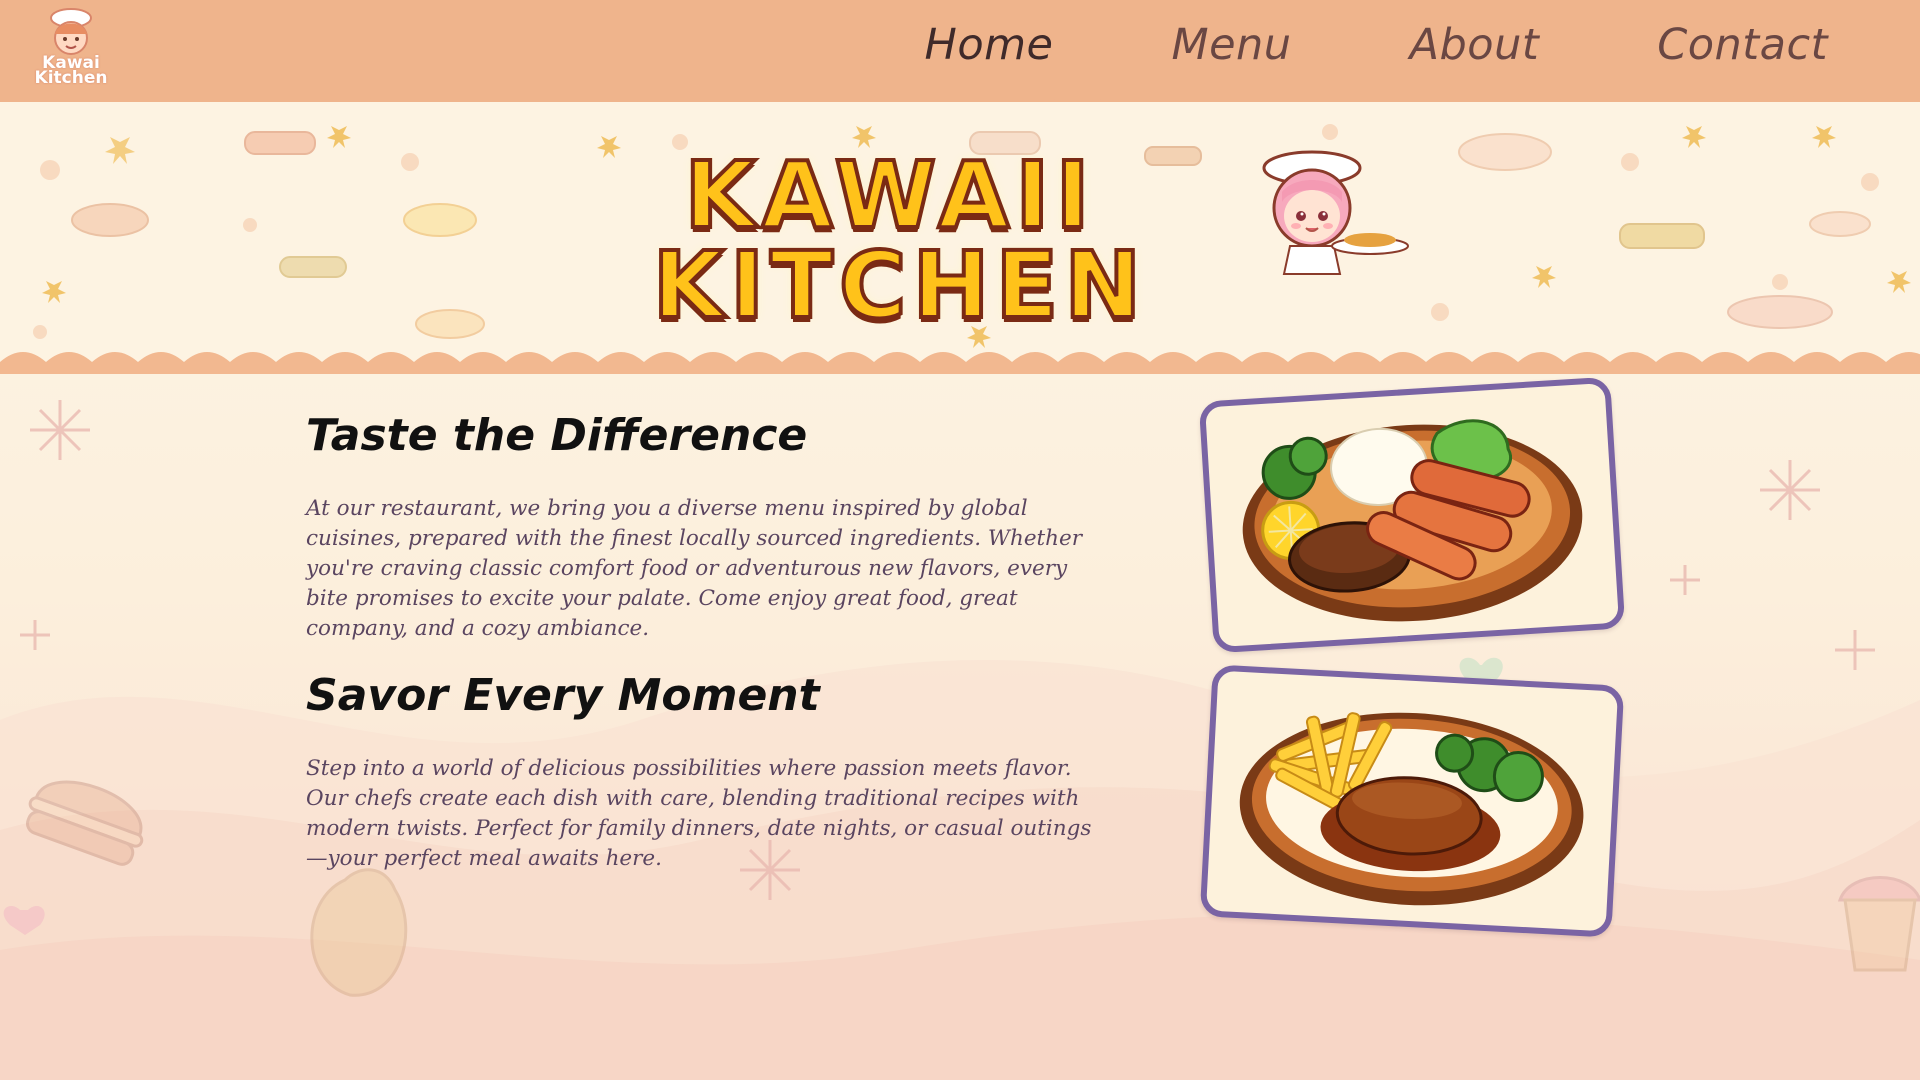 The width and height of the screenshot is (1920, 1080). I want to click on hero-scallop-border, so click(960, 363).